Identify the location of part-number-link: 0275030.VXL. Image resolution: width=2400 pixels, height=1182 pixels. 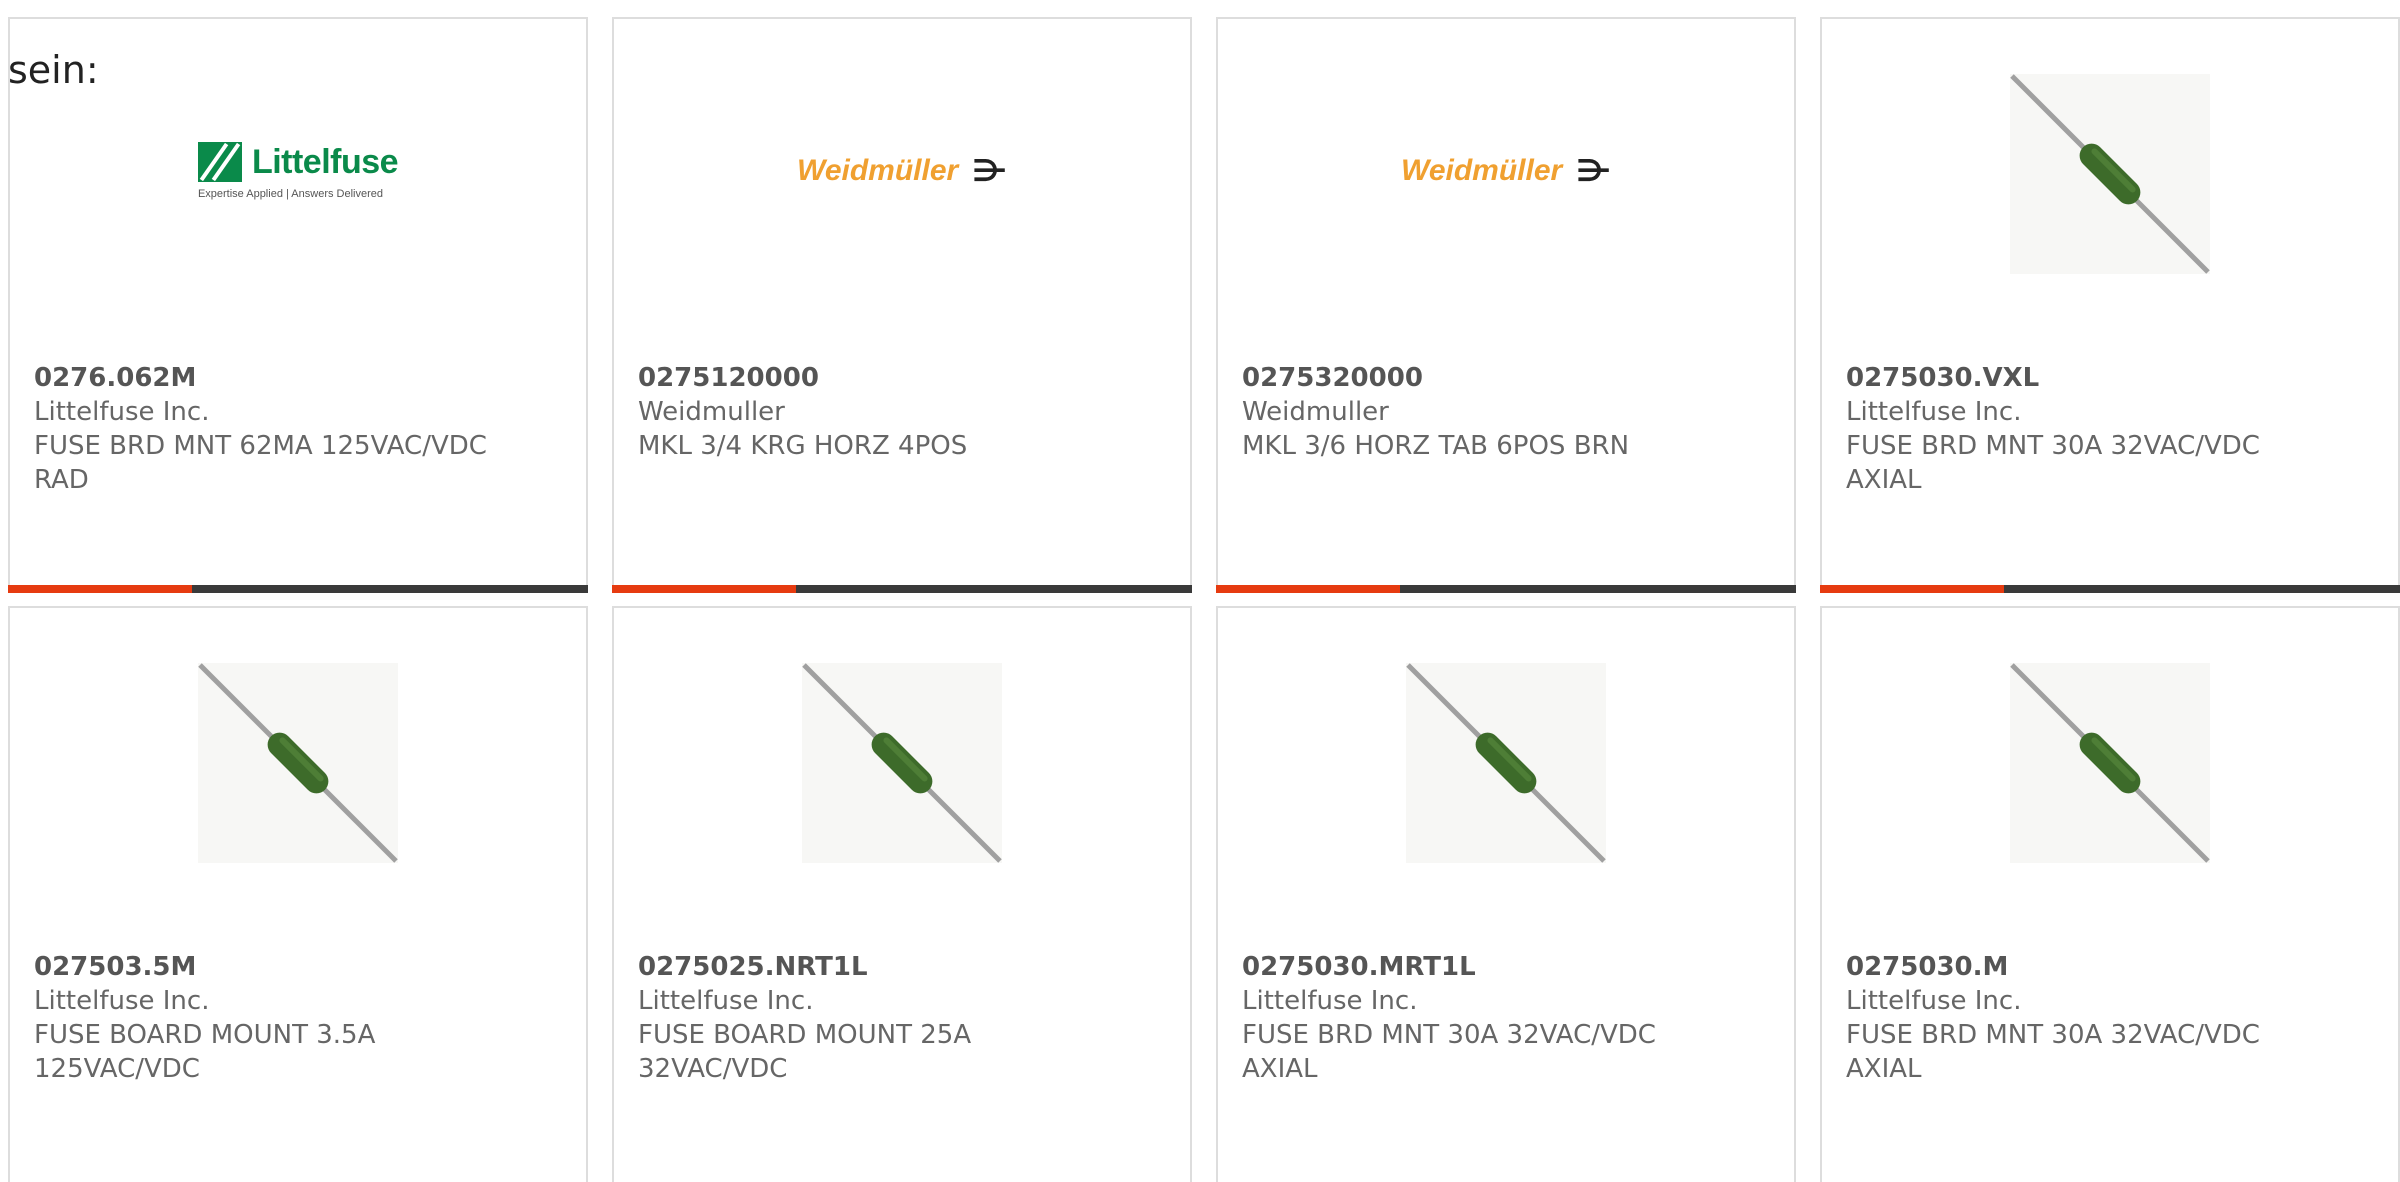
(2110, 378).